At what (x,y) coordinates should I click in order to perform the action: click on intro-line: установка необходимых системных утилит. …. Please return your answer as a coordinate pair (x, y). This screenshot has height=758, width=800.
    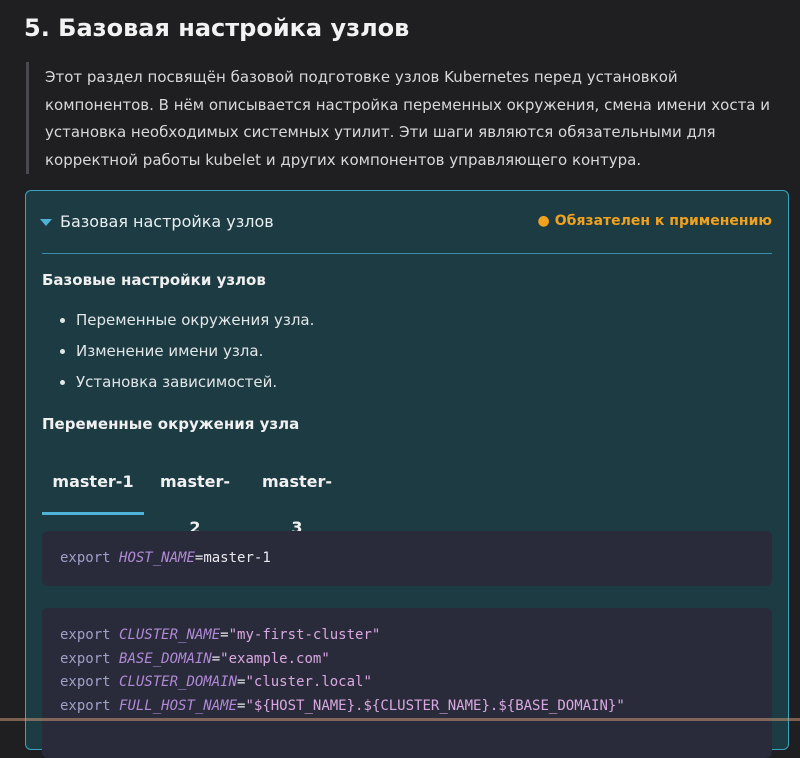
    Looking at the image, I should click on (380, 132).